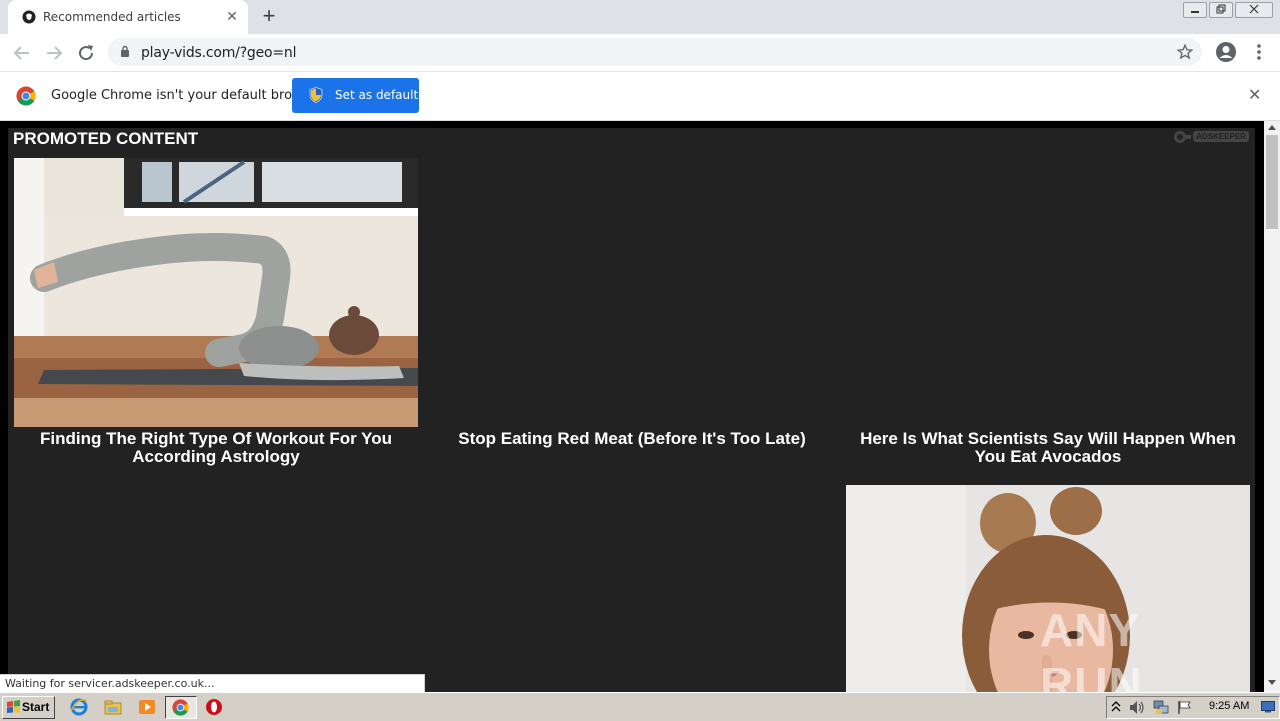  What do you see at coordinates (86, 53) in the screenshot?
I see `reload-icon` at bounding box center [86, 53].